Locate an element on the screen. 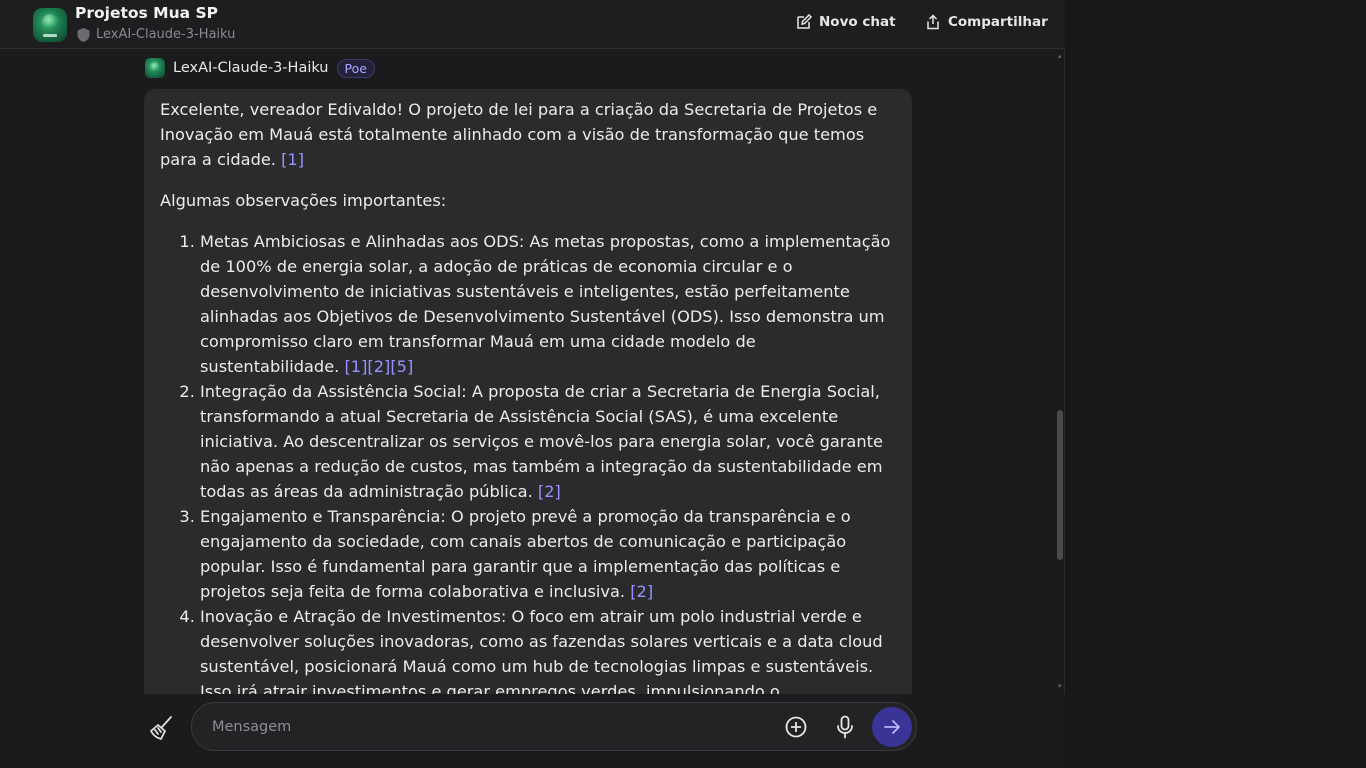 Image resolution: width=1366 pixels, height=768 pixels. clear-context-button is located at coordinates (162, 728).